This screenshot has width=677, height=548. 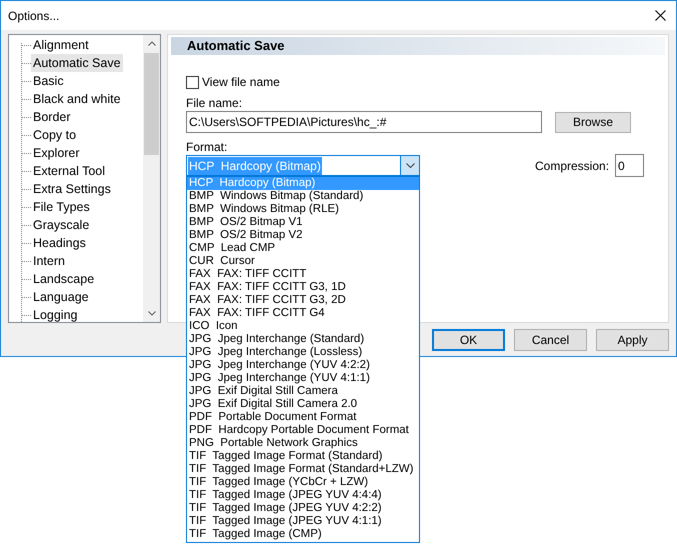 What do you see at coordinates (241, 82) in the screenshot?
I see `checkbox-label: View file name` at bounding box center [241, 82].